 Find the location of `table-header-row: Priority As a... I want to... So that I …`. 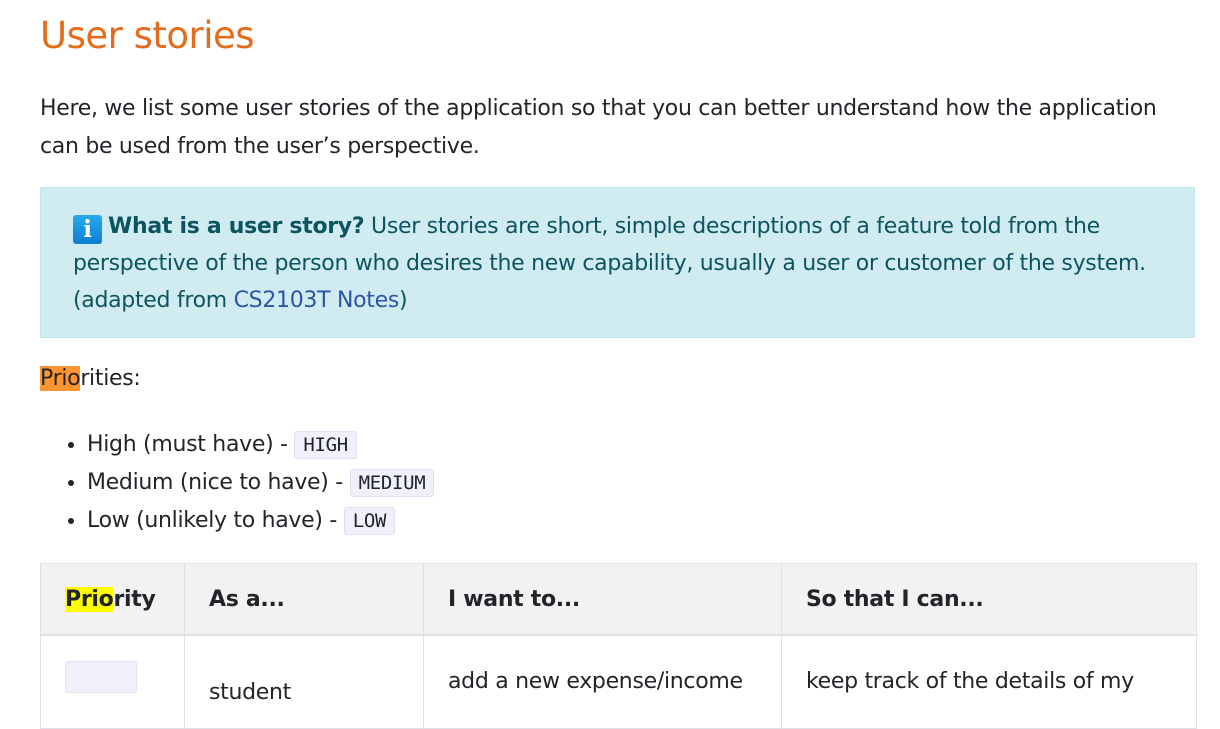

table-header-row: Priority As a... I want to... So that I … is located at coordinates (618, 599).